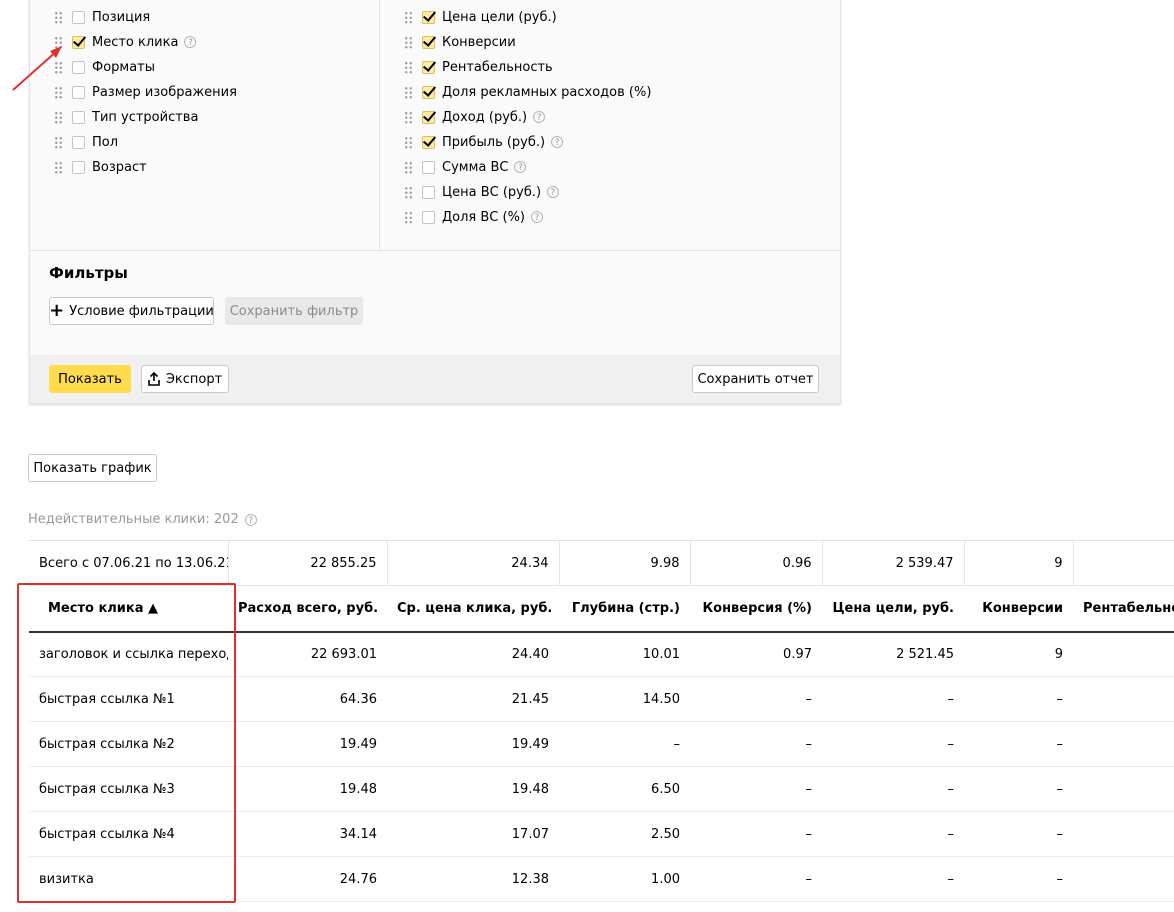 The image size is (1174, 912). Describe the element at coordinates (124, 67) in the screenshot. I see `item-label: Форматы` at that location.